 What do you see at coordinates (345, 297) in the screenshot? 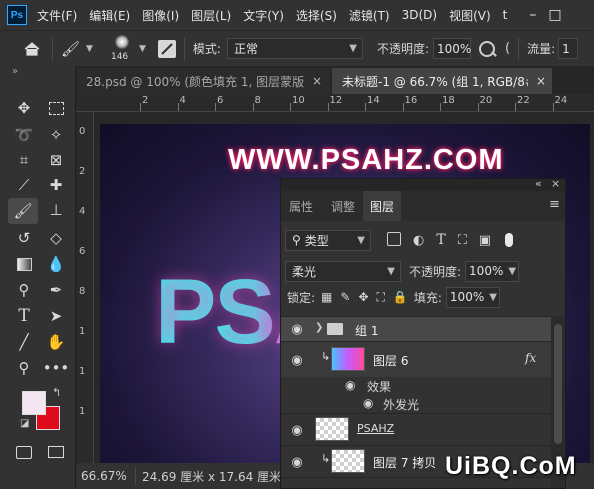
I see `lock-image-icon: ✎` at bounding box center [345, 297].